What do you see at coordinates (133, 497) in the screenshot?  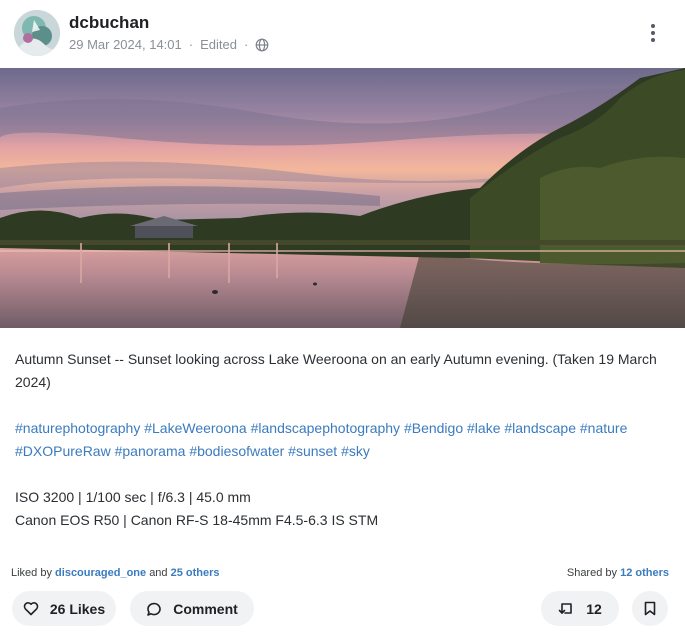 I see `exif-line-1: ISO 3200 | 1/100 sec | f/6.3 | 45.0 mm` at bounding box center [133, 497].